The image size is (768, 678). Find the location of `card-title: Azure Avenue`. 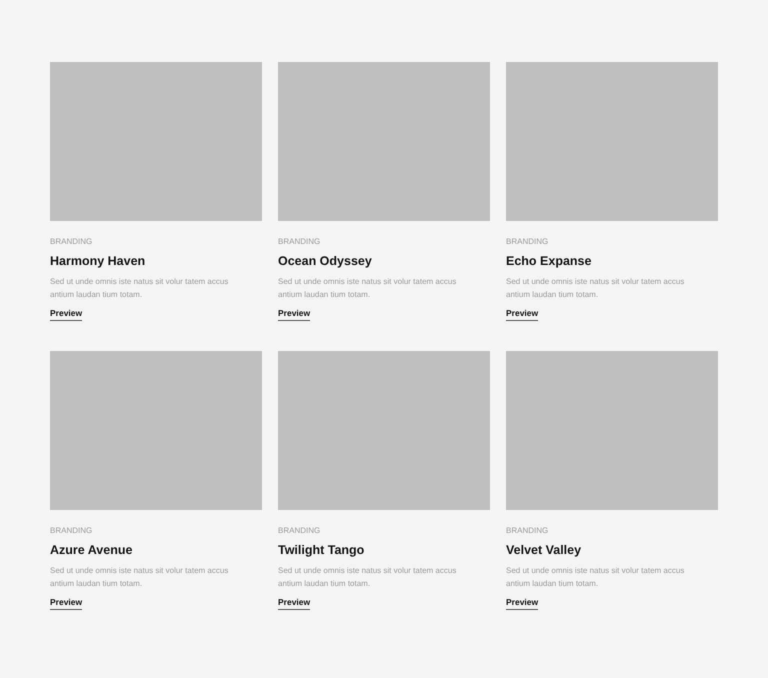

card-title: Azure Avenue is located at coordinates (91, 550).